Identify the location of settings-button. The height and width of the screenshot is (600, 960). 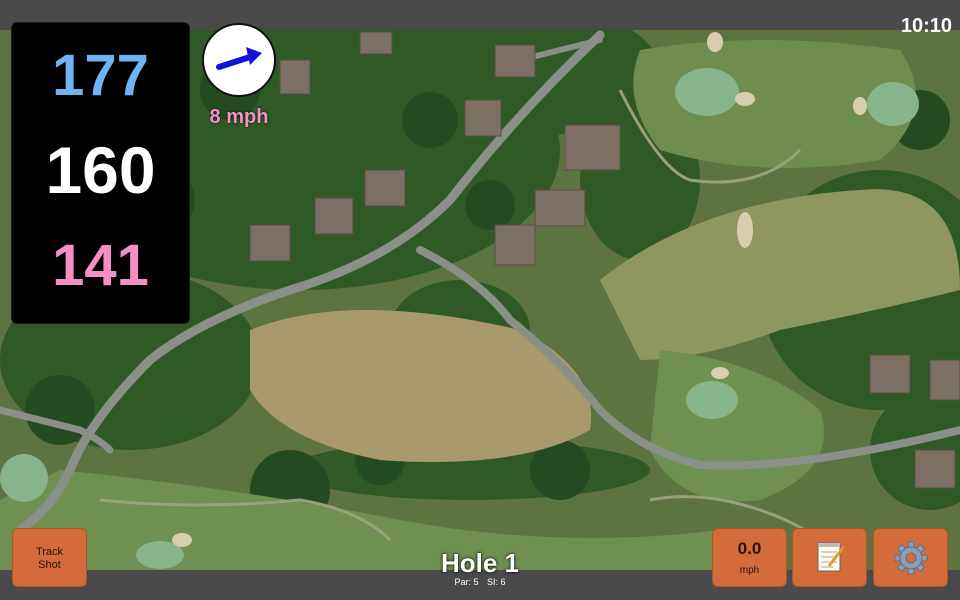
(910, 557).